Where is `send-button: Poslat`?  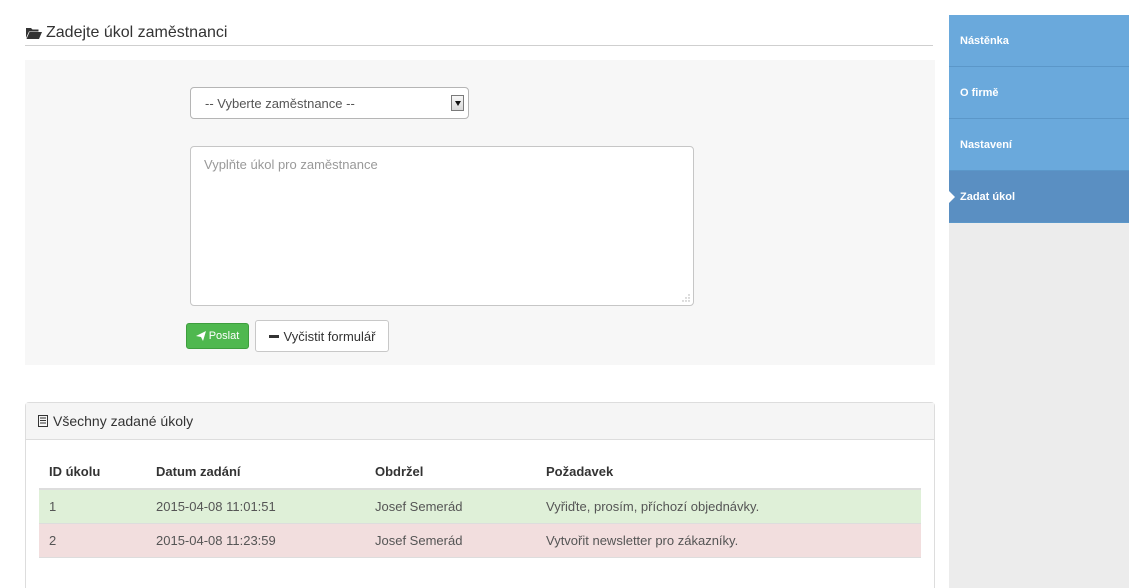 send-button: Poslat is located at coordinates (217, 336).